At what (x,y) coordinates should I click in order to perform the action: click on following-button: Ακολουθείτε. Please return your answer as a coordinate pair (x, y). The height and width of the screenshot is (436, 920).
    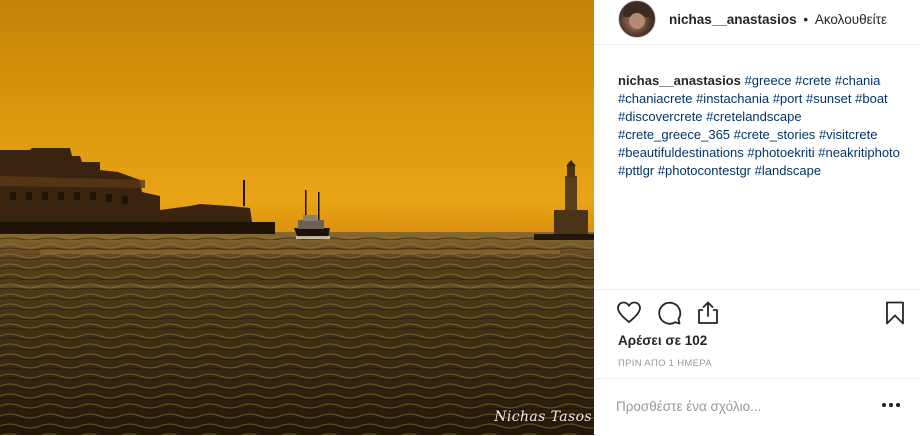
    Looking at the image, I should click on (851, 19).